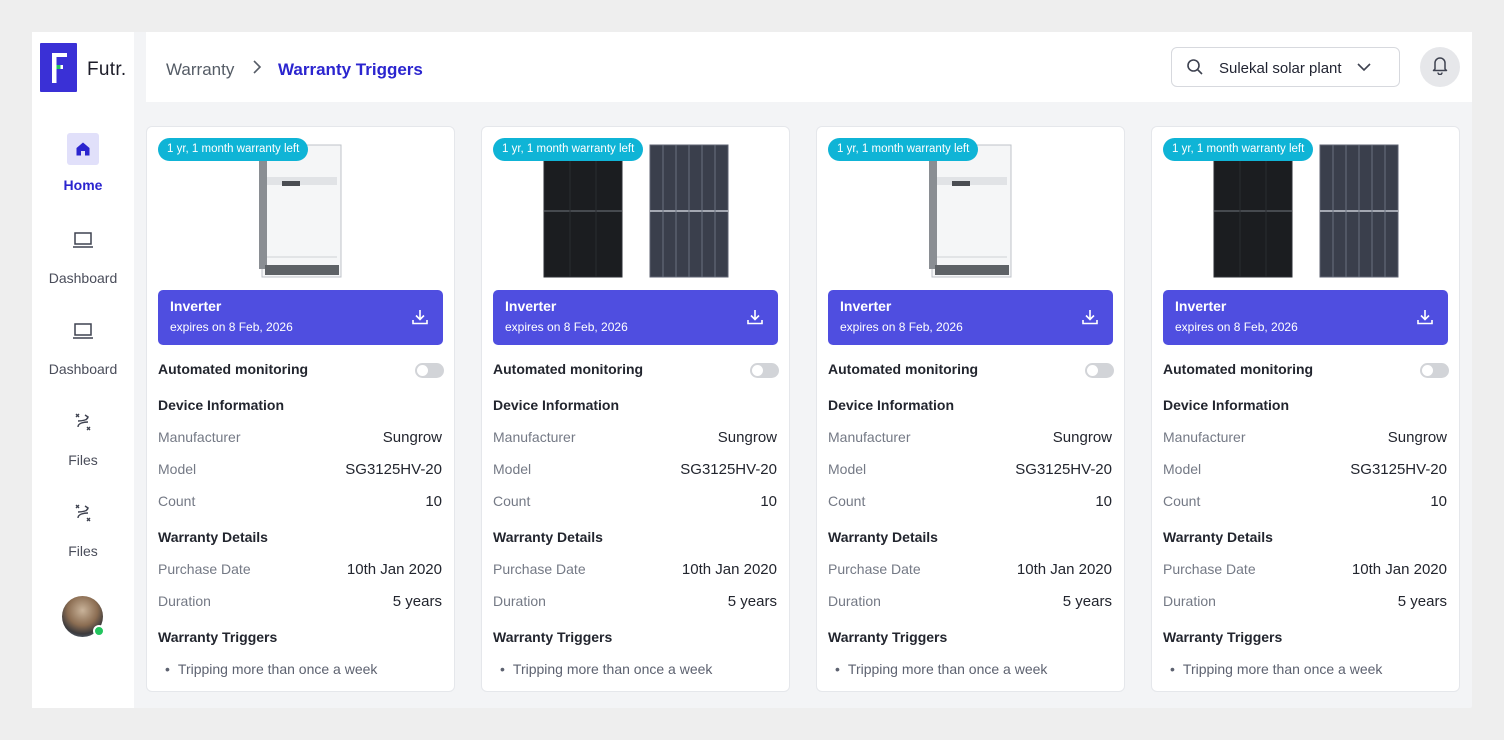 This screenshot has height=740, width=1504. I want to click on notifications-button, so click(1440, 67).